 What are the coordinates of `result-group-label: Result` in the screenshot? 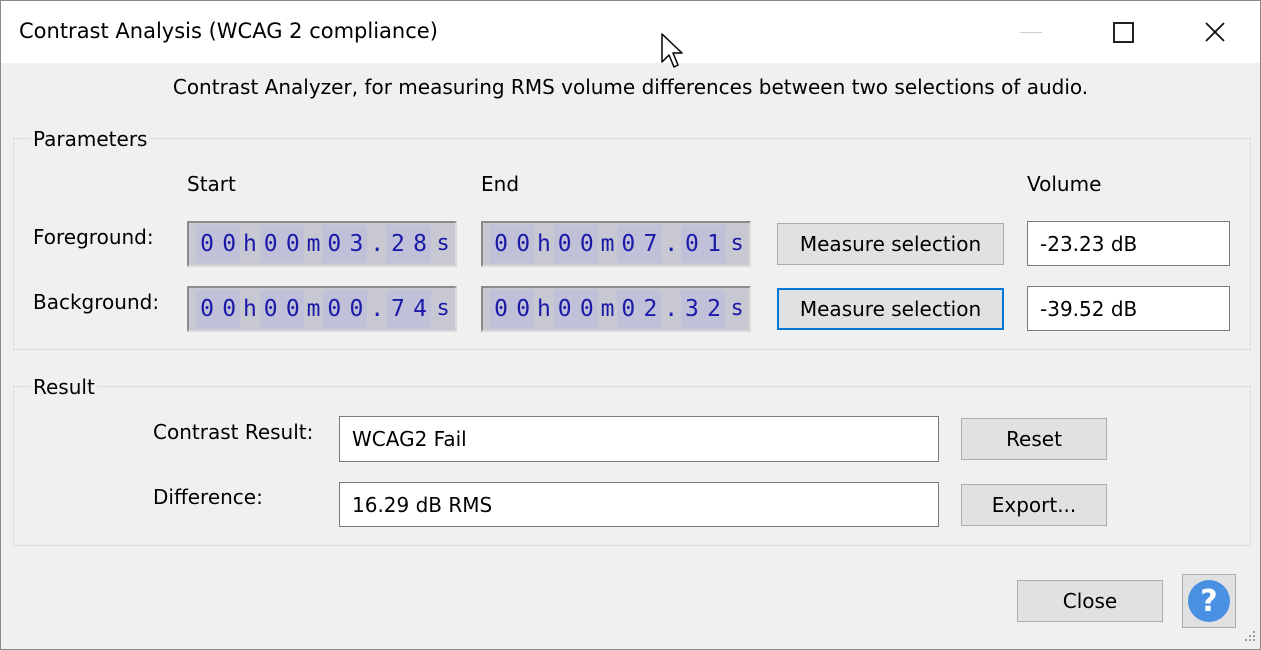 It's located at (64, 387).